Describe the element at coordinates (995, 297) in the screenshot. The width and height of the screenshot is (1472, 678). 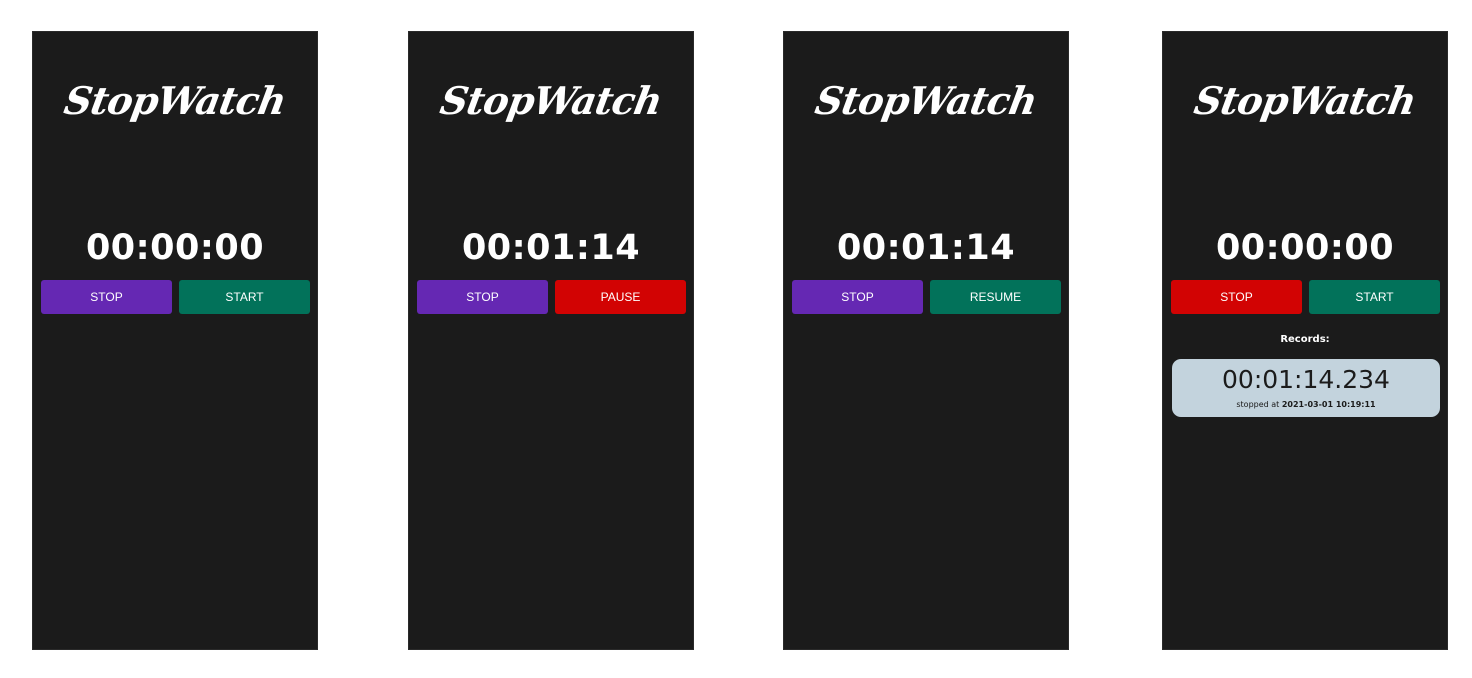
I see `resume-button: RESUME` at that location.